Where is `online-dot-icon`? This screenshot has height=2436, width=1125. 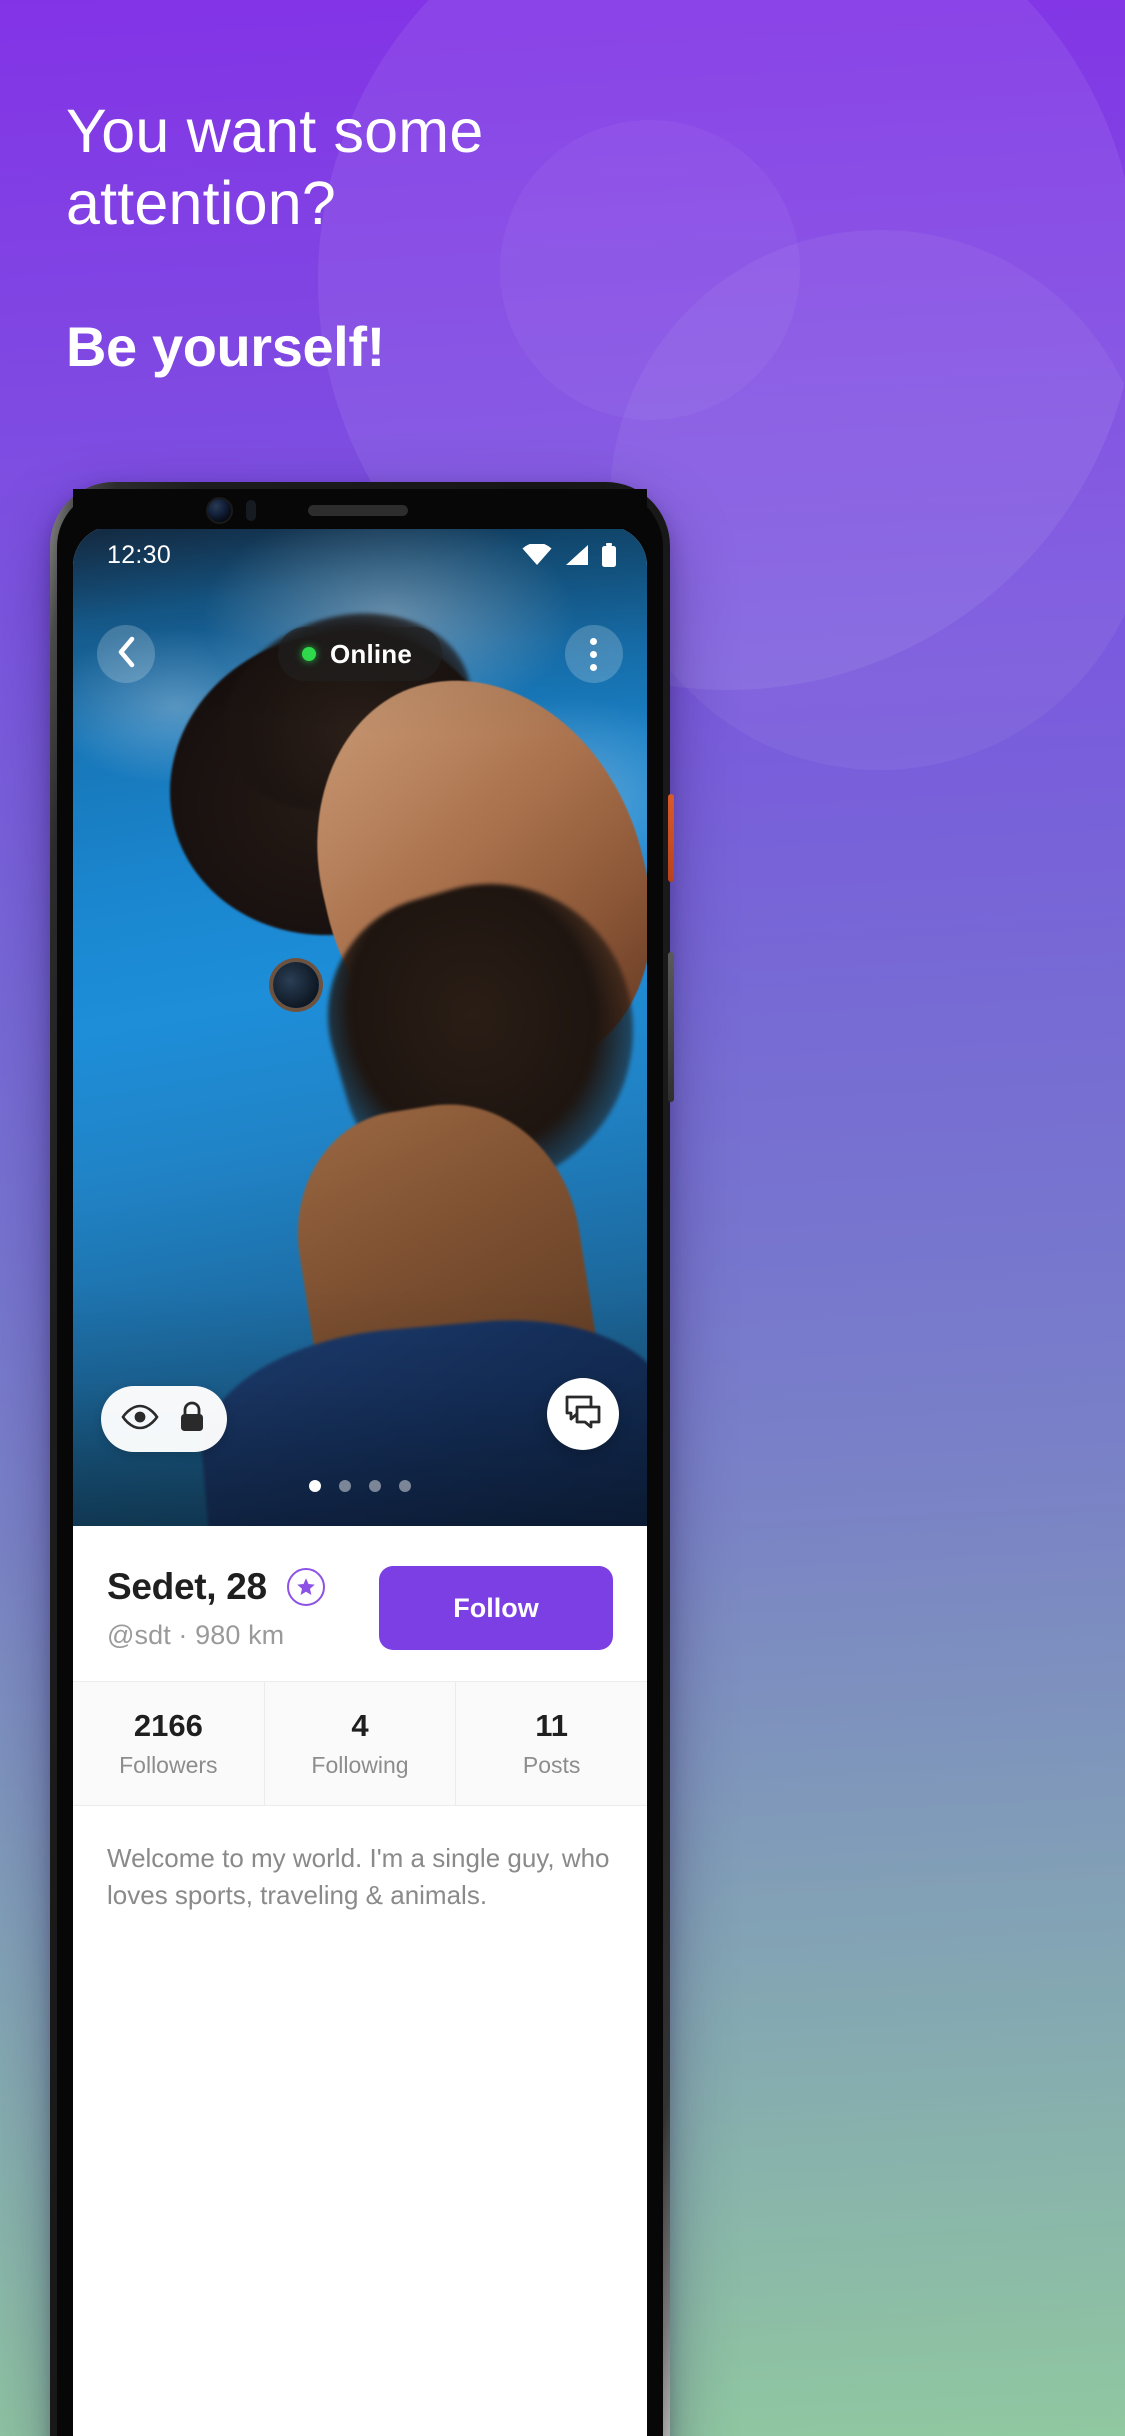 online-dot-icon is located at coordinates (308, 654).